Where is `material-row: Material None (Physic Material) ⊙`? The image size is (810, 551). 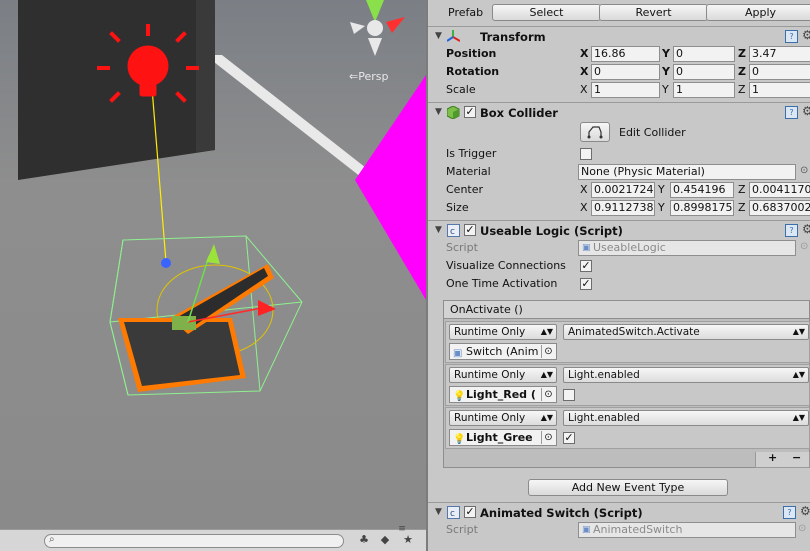 material-row: Material None (Physic Material) ⊙ is located at coordinates (619, 172).